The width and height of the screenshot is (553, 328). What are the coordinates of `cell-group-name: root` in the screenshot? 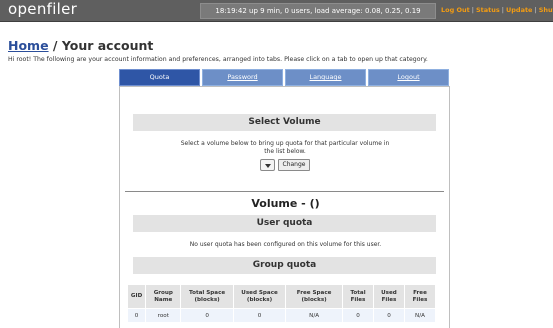 It's located at (163, 315).